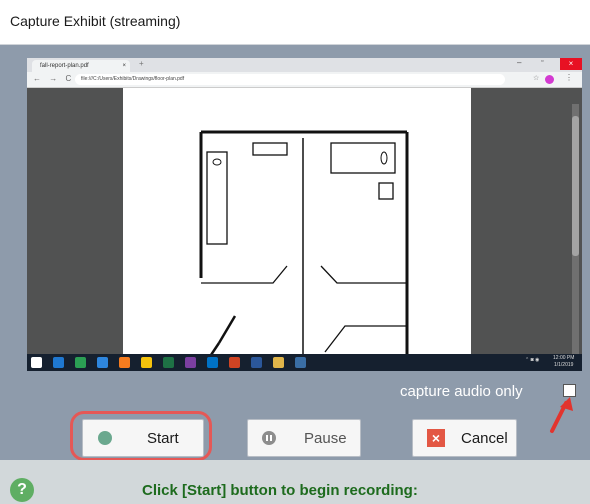 Image resolution: width=590 pixels, height=504 pixels. I want to click on cancel-button-label: Cancel, so click(484, 438).